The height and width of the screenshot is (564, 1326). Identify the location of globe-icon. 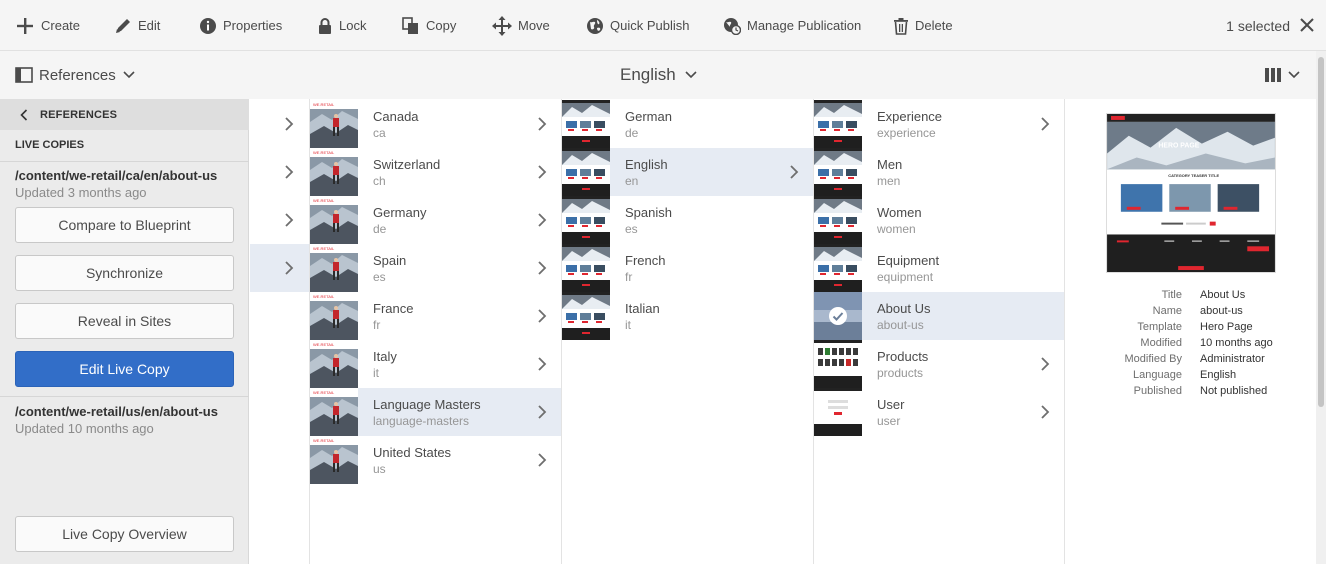
(595, 25).